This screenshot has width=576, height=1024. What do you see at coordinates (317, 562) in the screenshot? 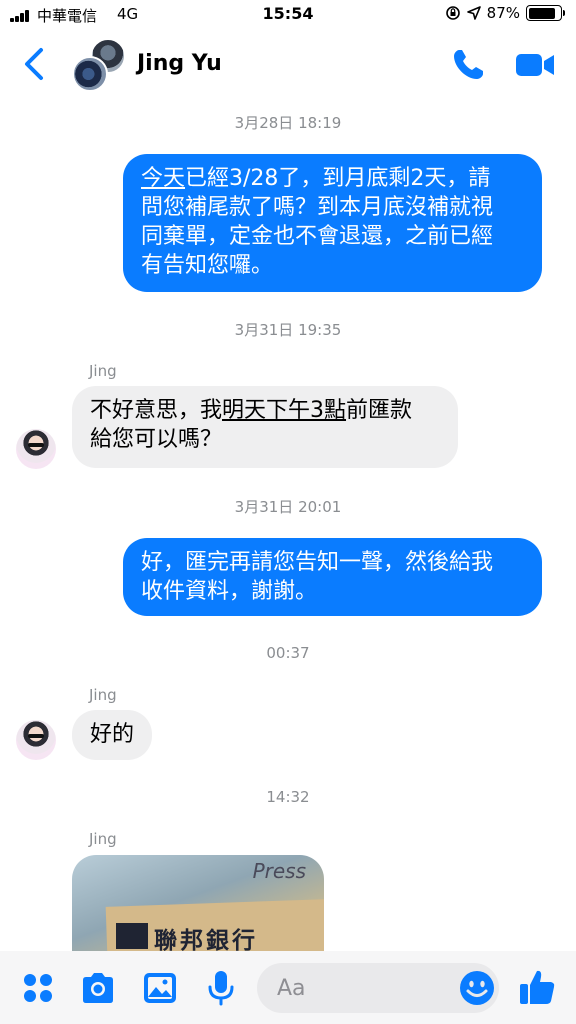
I see `message-text: 好，匯完再請您告知一聲，然後給我` at bounding box center [317, 562].